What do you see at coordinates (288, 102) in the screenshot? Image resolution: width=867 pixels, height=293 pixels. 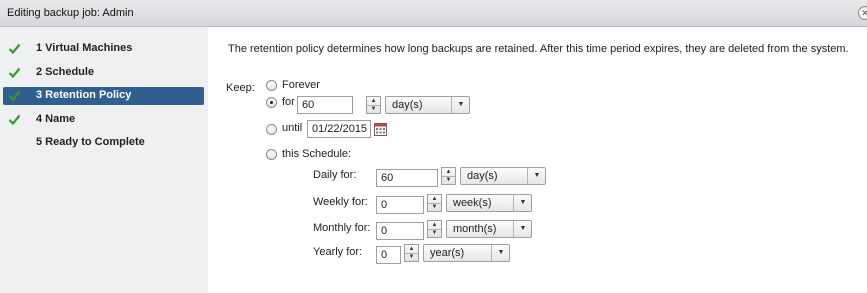 I see `for-label: for` at bounding box center [288, 102].